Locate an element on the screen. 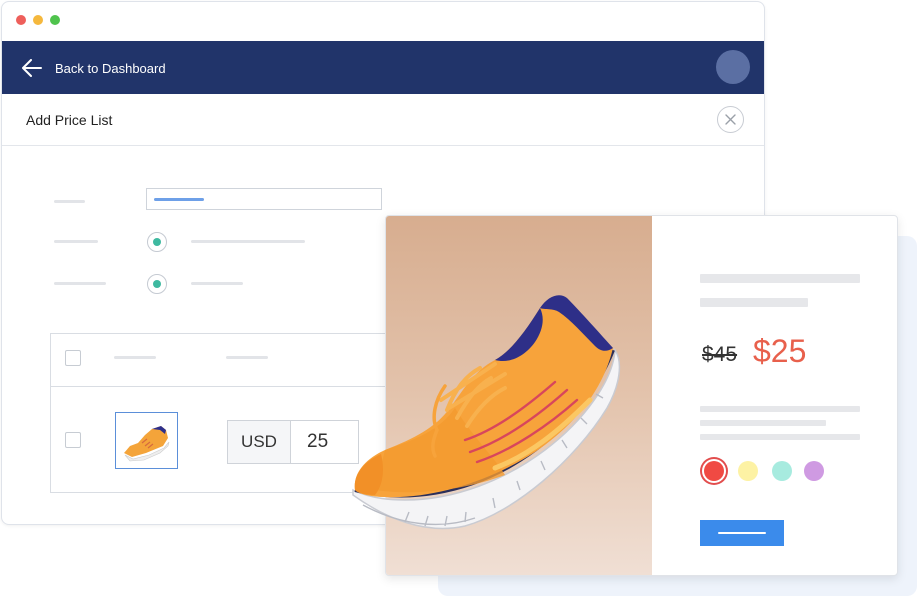 This screenshot has height=598, width=917. top-navbar: Back to Dashboard is located at coordinates (383, 67).